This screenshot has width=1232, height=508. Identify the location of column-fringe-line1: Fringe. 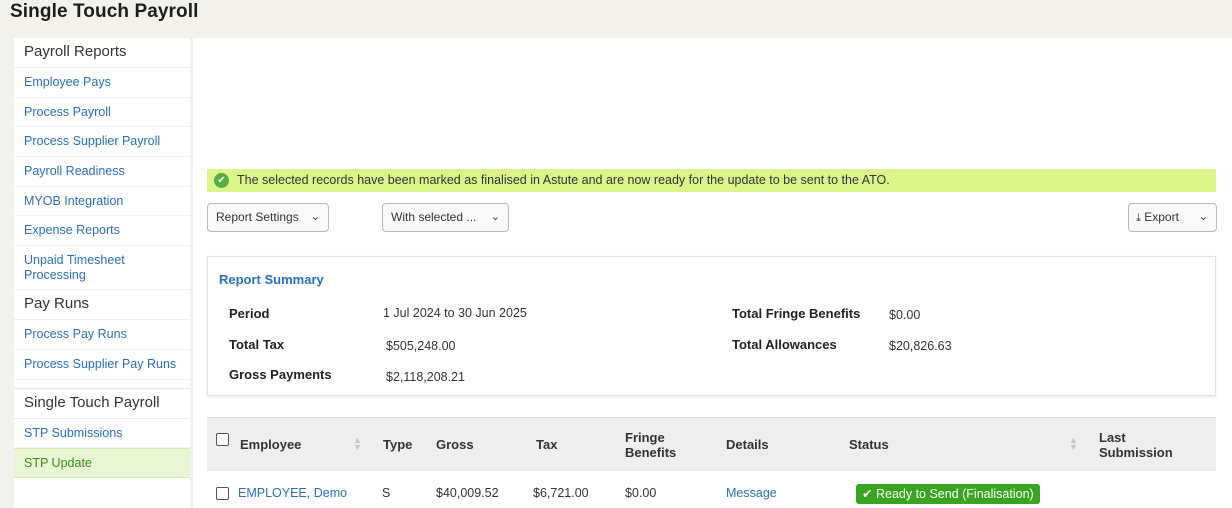
(645, 437).